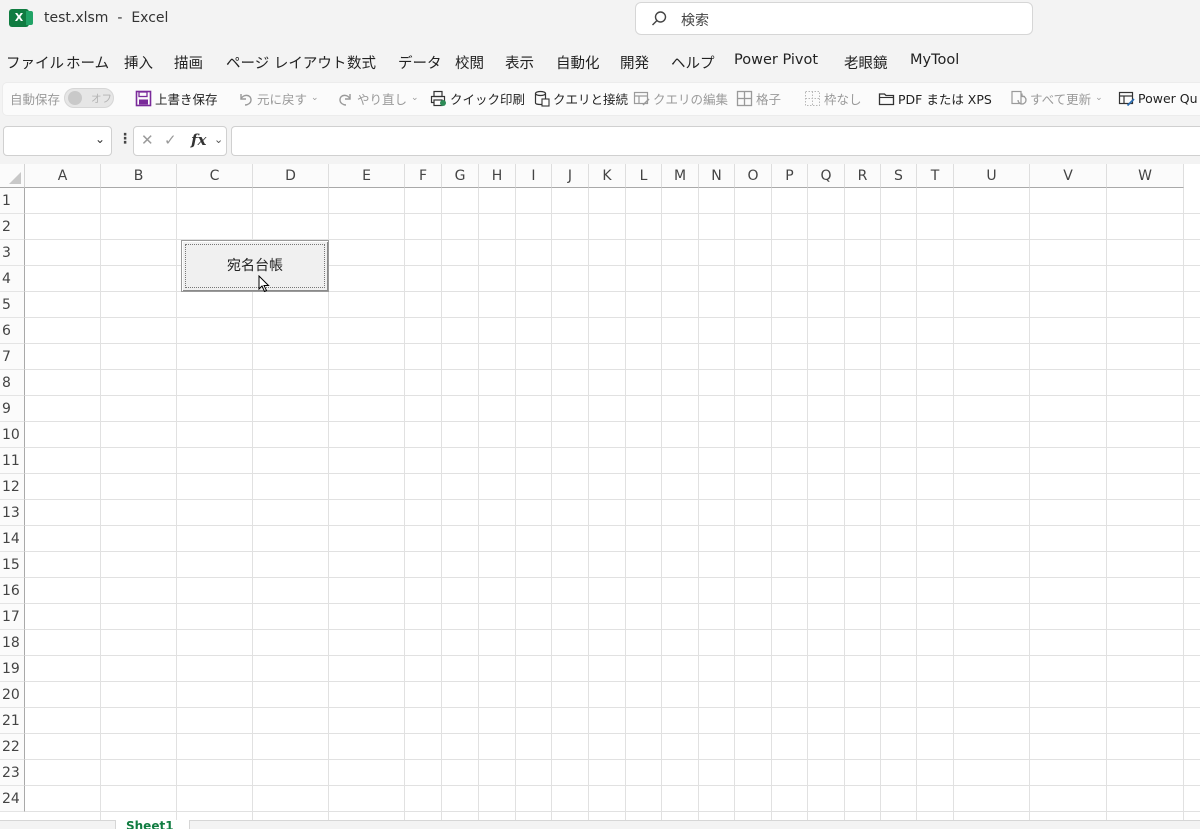 Image resolution: width=1200 pixels, height=829 pixels. What do you see at coordinates (715, 141) in the screenshot?
I see `formula-input` at bounding box center [715, 141].